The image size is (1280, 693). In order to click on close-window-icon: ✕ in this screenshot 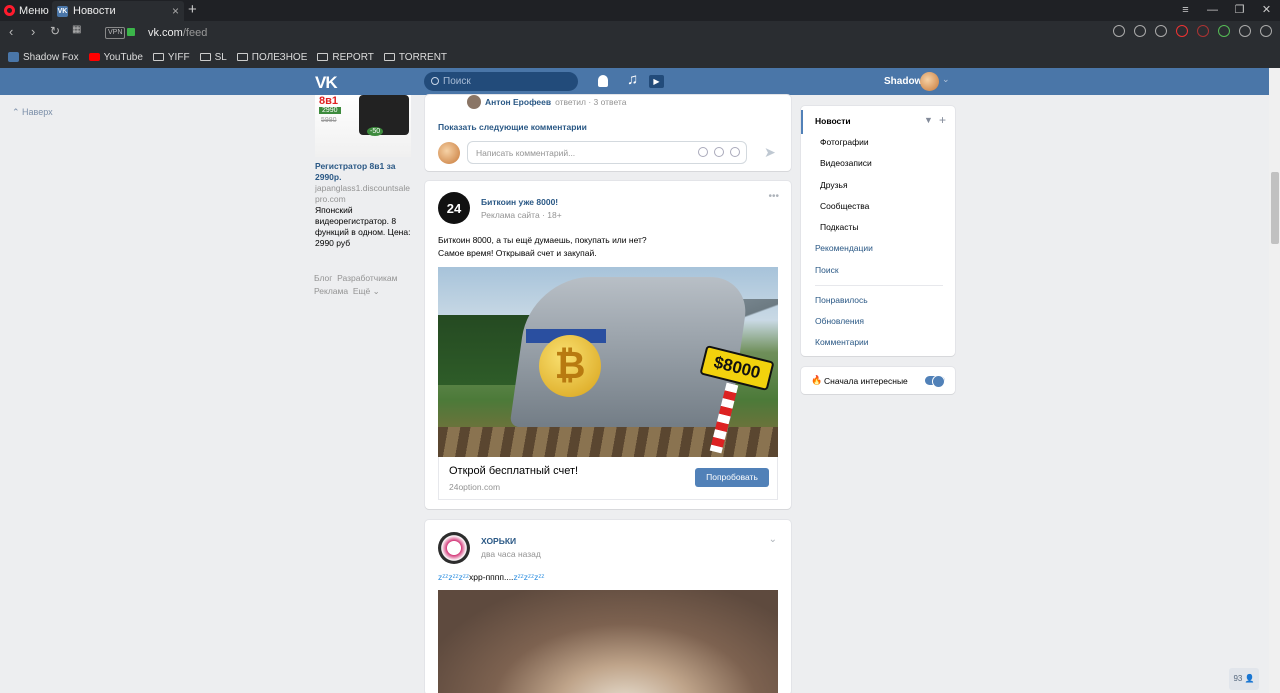, I will do `click(1266, 10)`.